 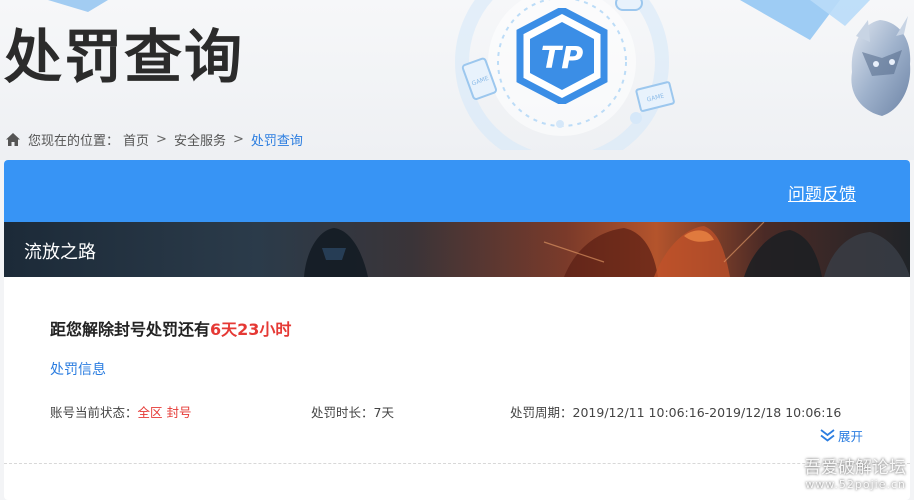 I want to click on game-banner-artwork, so click(x=607, y=249).